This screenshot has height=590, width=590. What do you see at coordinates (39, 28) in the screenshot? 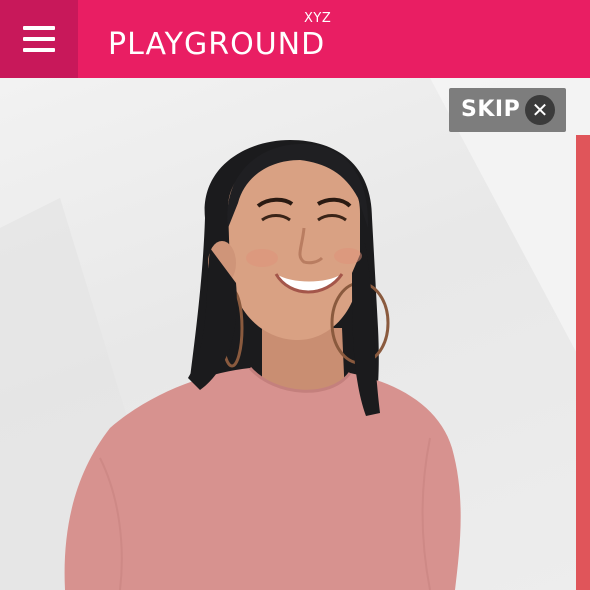
I see `hamburger-menu-icon` at bounding box center [39, 28].